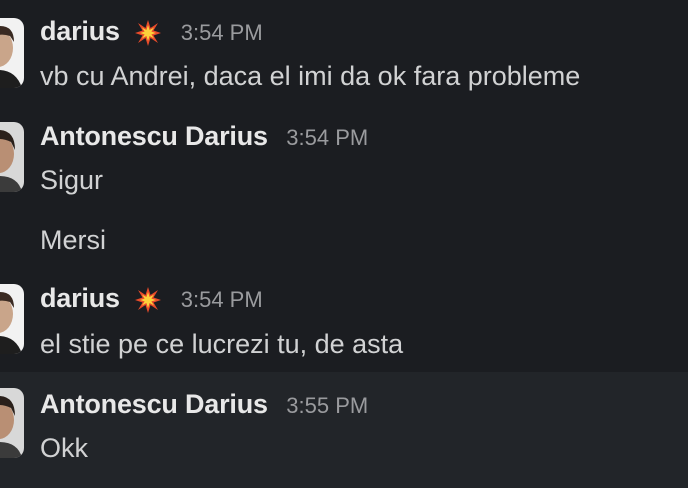 This screenshot has height=488, width=688. I want to click on message-header: Antonescu Darius 3:55 PM, so click(204, 406).